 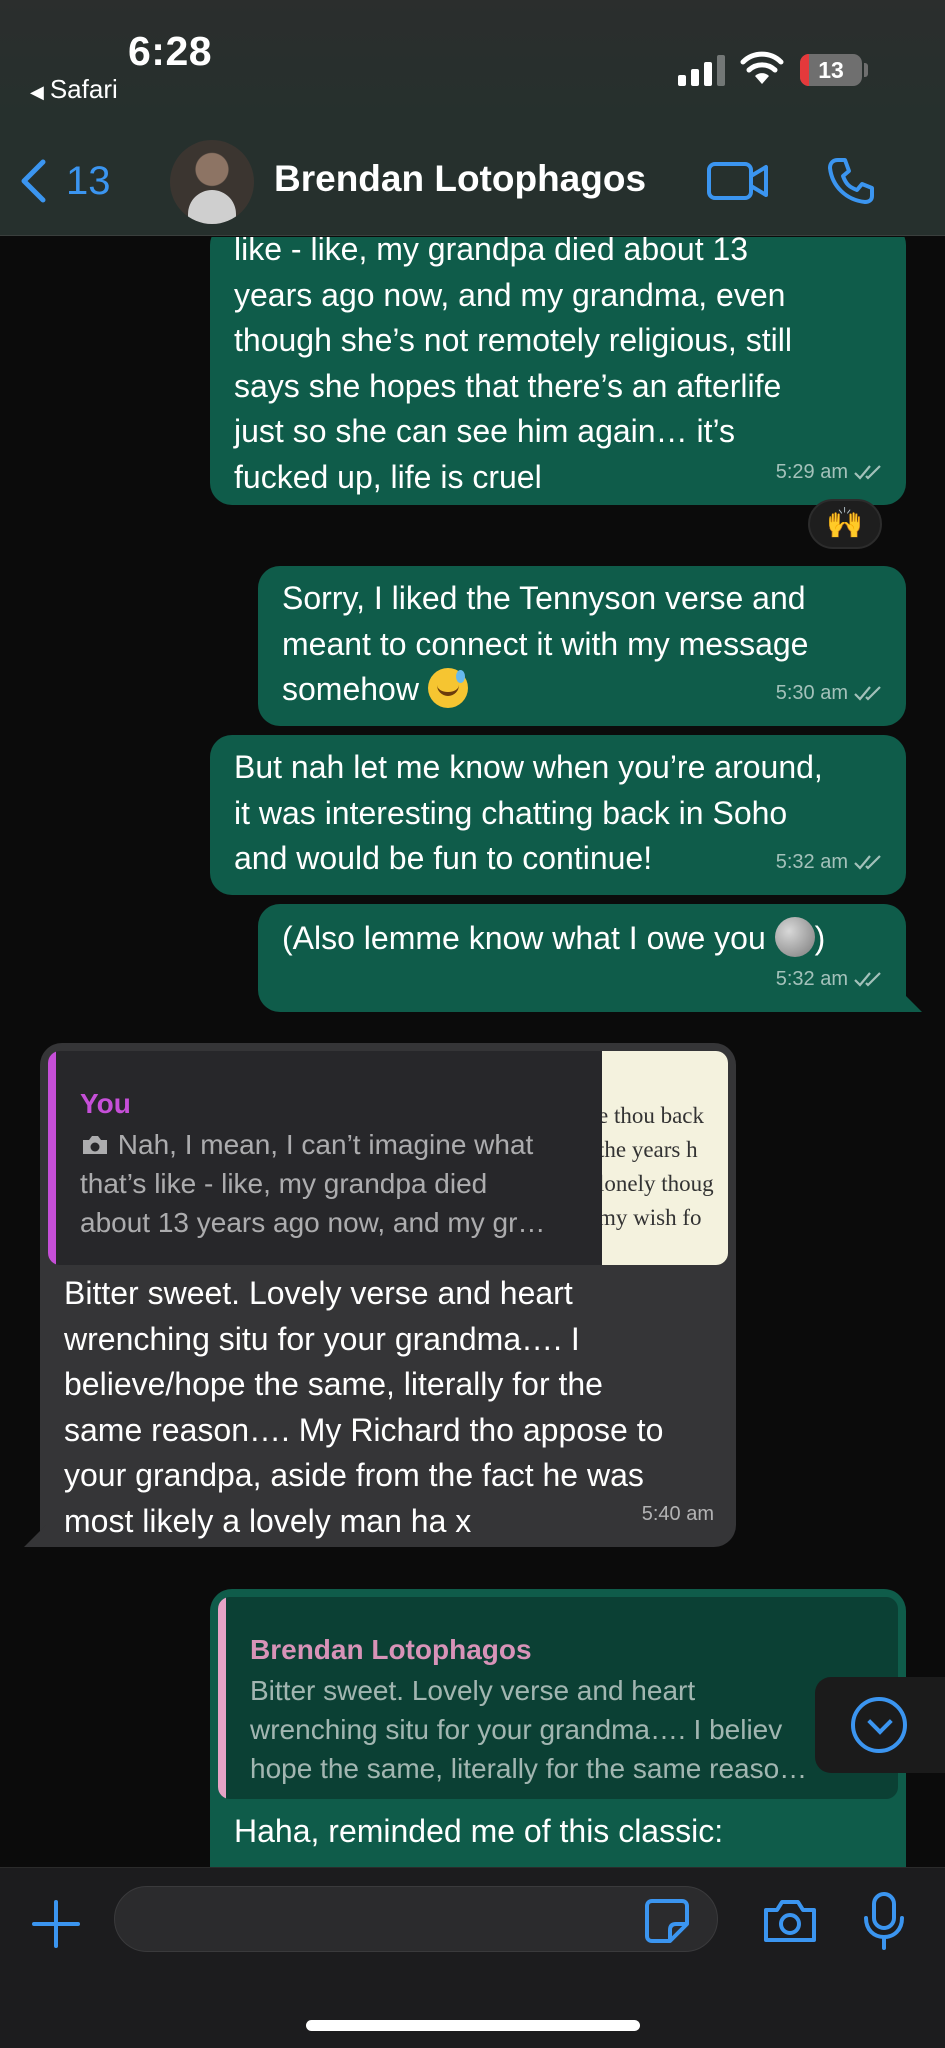 I want to click on contact-name: Brendan Lotophagos, so click(x=460, y=179).